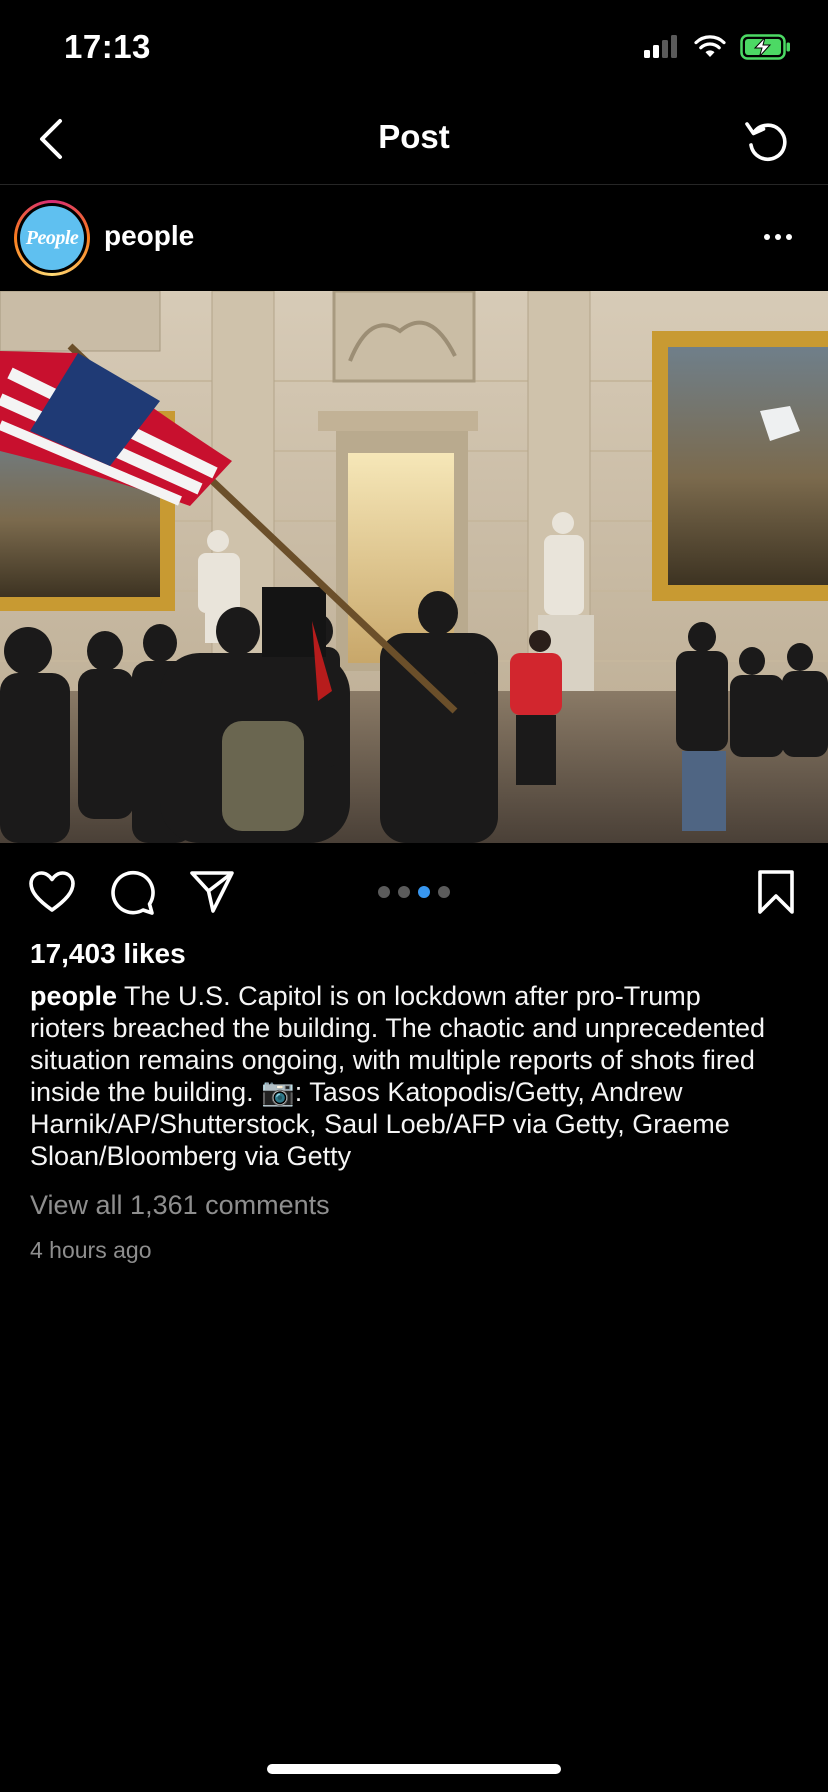 The image size is (828, 1792). I want to click on action-row, so click(414, 891).